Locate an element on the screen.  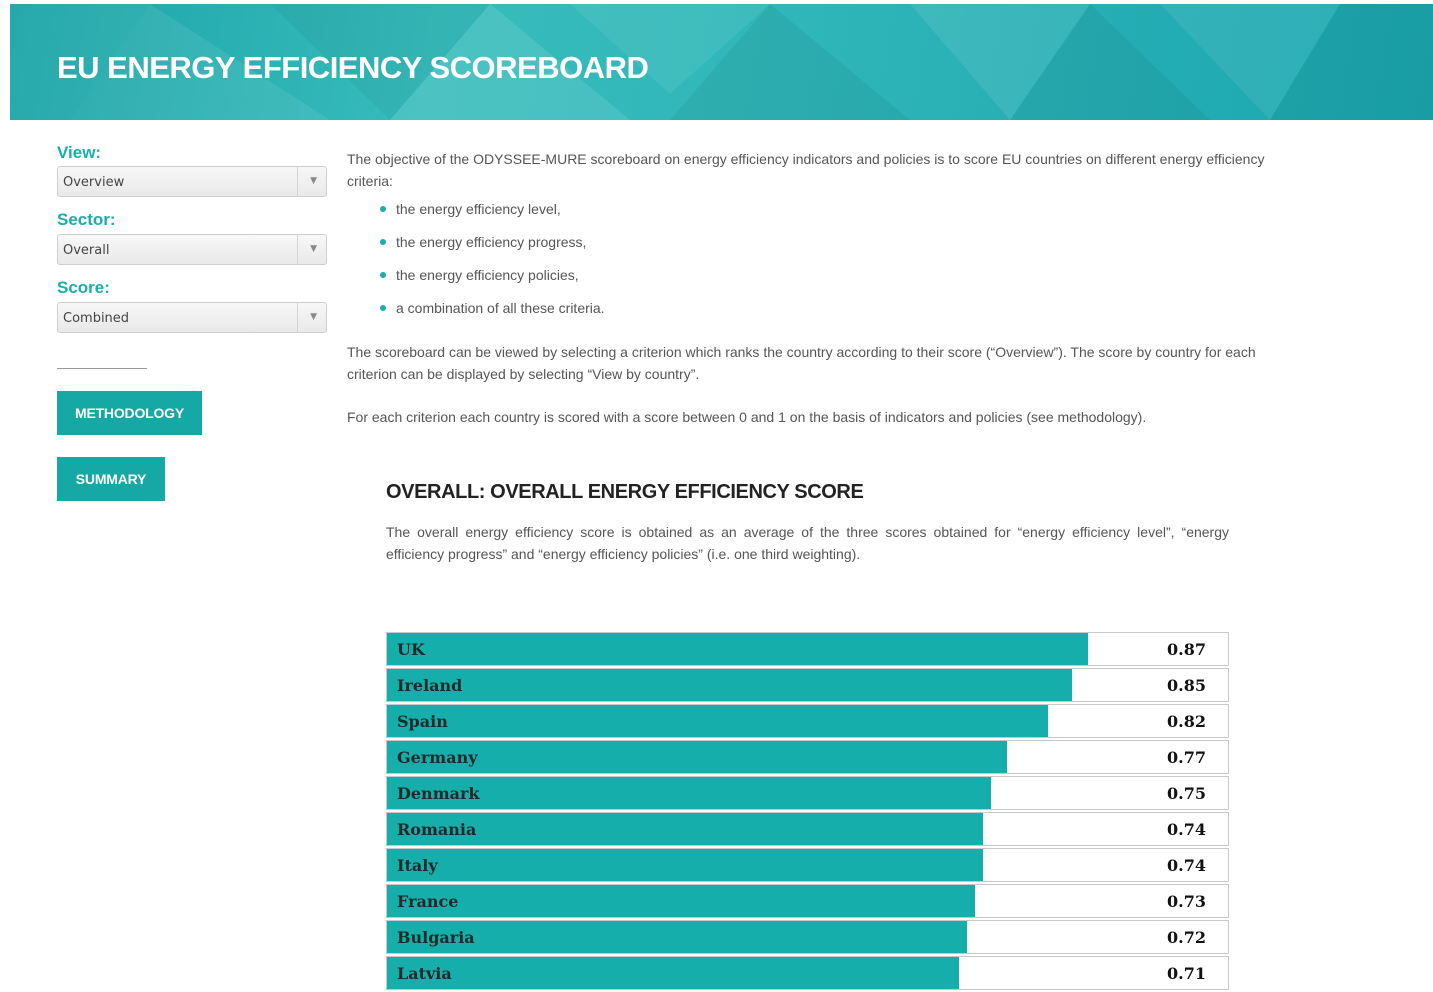
sector-select-value: Overall is located at coordinates (86, 250).